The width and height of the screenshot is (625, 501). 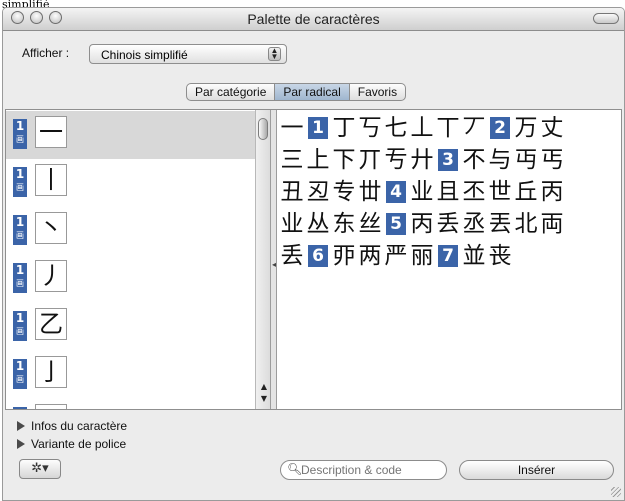 I want to click on disclosure-triangle-icon, so click(x=21, y=426).